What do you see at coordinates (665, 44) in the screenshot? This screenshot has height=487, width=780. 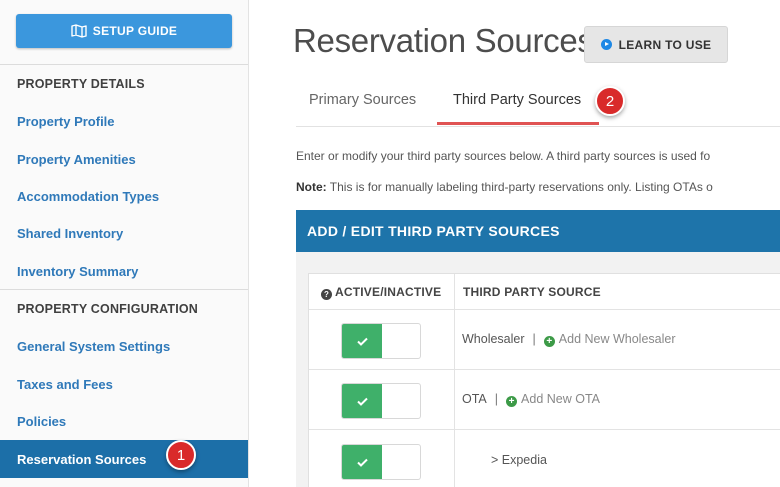 I see `learn-to-use-label: LEARN TO USE` at bounding box center [665, 44].